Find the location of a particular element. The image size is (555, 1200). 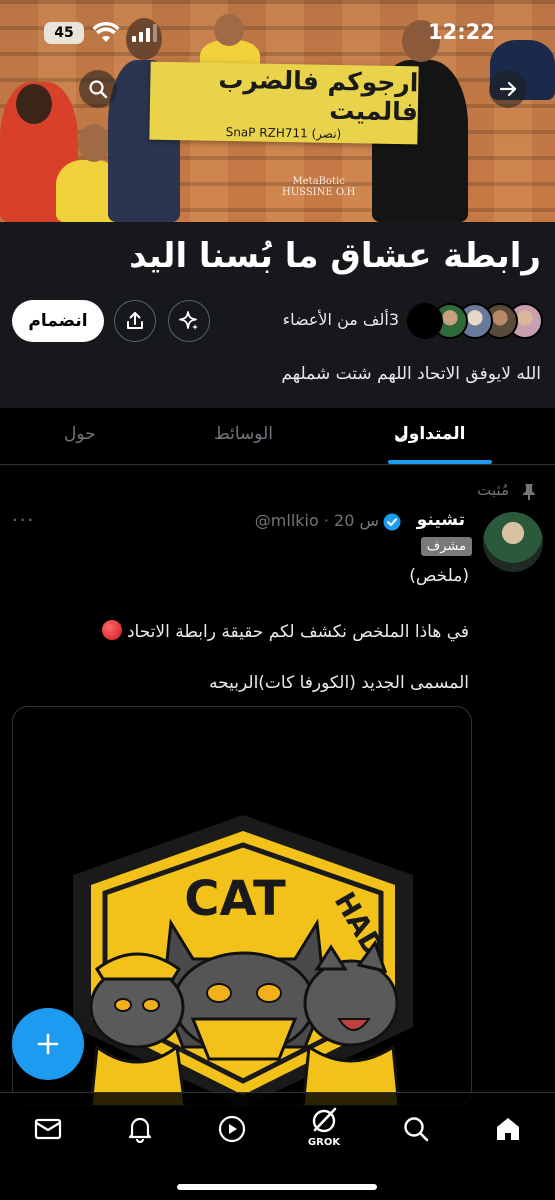

banner-watermark: MetaBotic HUSSINE O.H is located at coordinates (318, 187).